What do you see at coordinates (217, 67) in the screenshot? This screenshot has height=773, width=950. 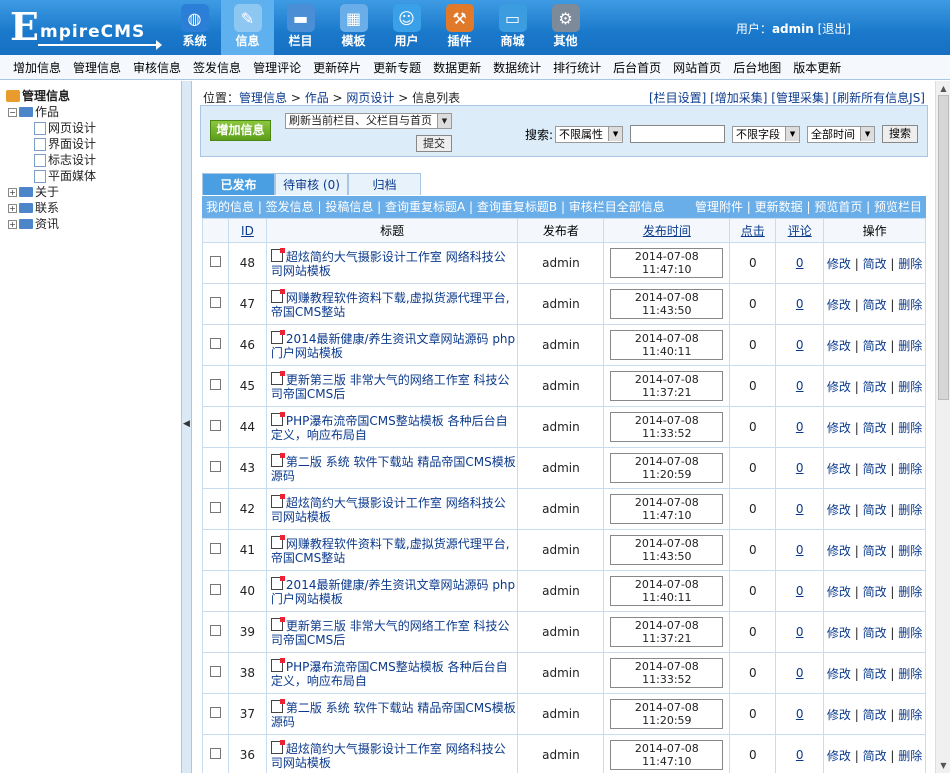 I see `menu-item: 签发信息` at bounding box center [217, 67].